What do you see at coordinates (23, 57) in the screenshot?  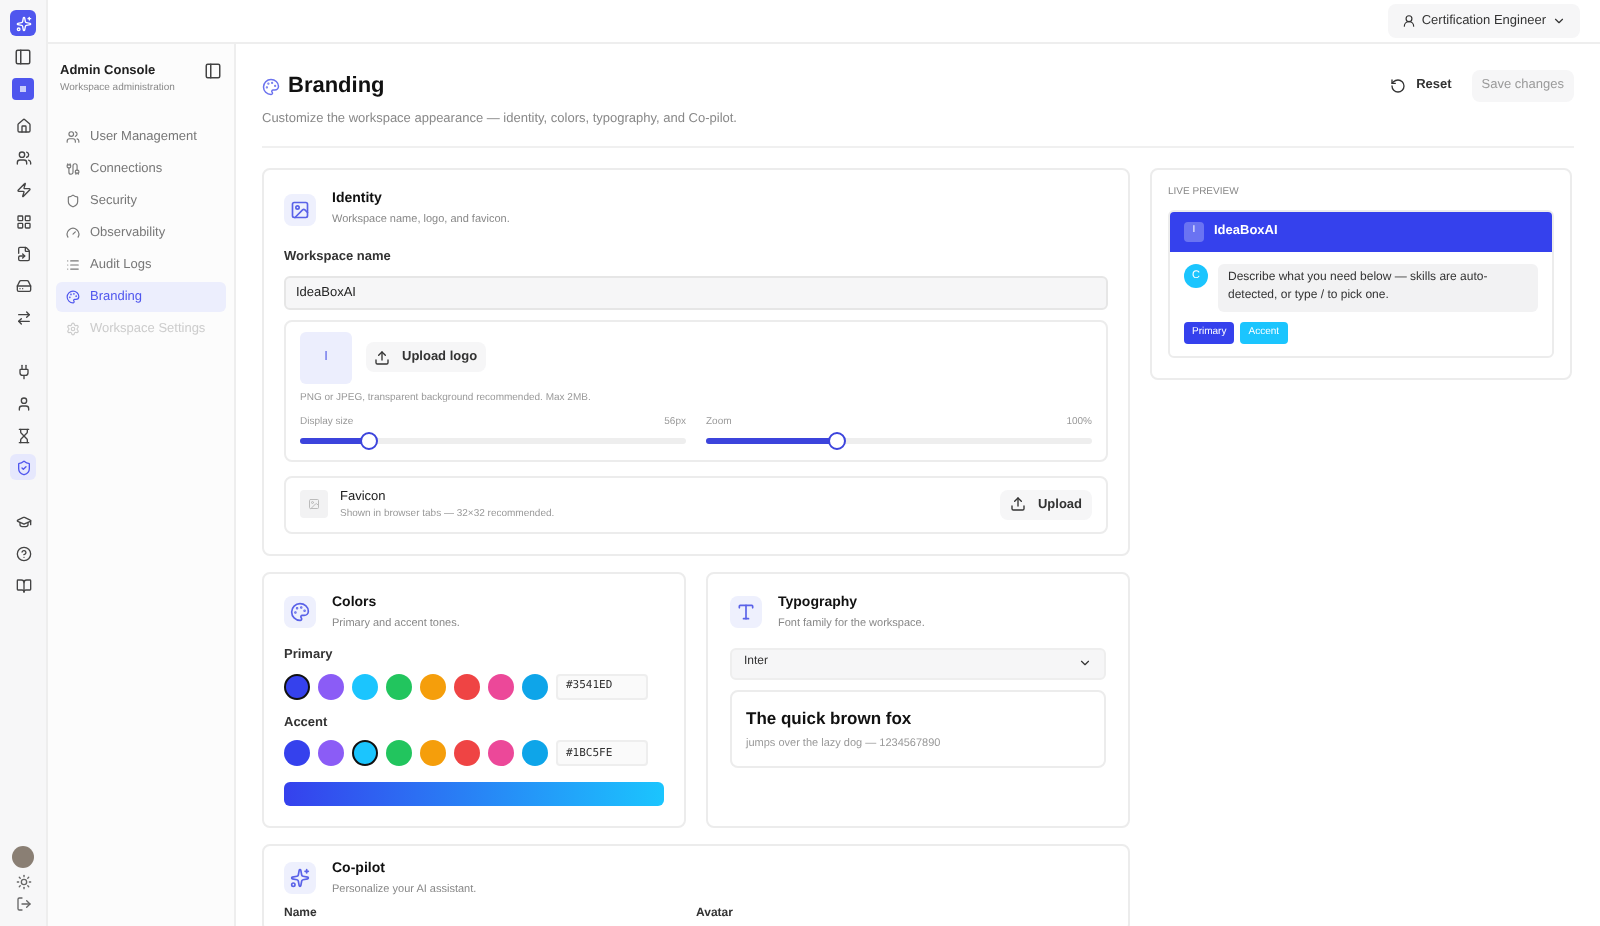 I see `panel-toggle-icon` at bounding box center [23, 57].